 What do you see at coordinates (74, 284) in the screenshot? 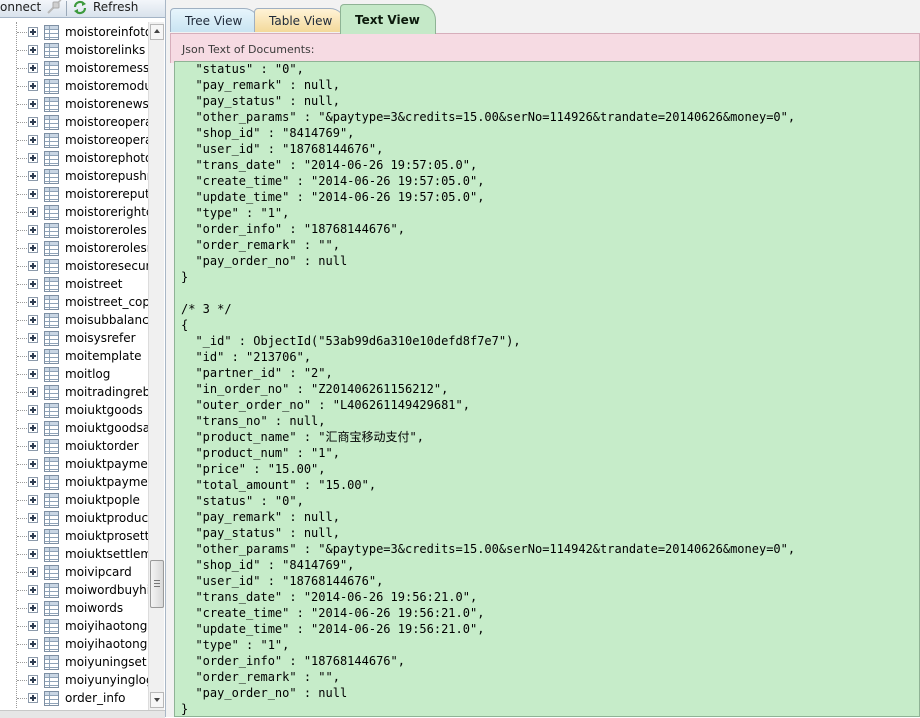
I see `tree-item: moistreet` at bounding box center [74, 284].